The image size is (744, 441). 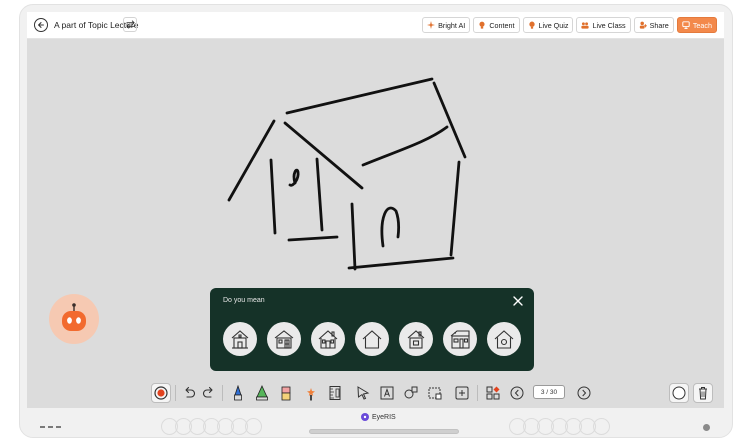 I want to click on text-box-icon, so click(x=387, y=393).